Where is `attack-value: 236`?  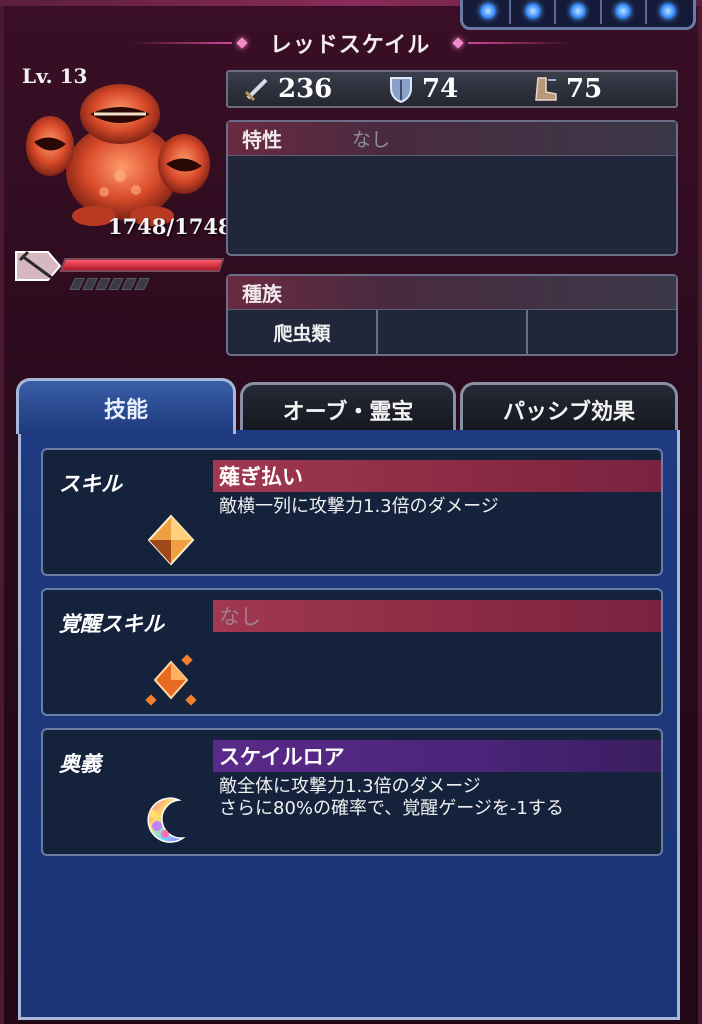 attack-value: 236 is located at coordinates (305, 89).